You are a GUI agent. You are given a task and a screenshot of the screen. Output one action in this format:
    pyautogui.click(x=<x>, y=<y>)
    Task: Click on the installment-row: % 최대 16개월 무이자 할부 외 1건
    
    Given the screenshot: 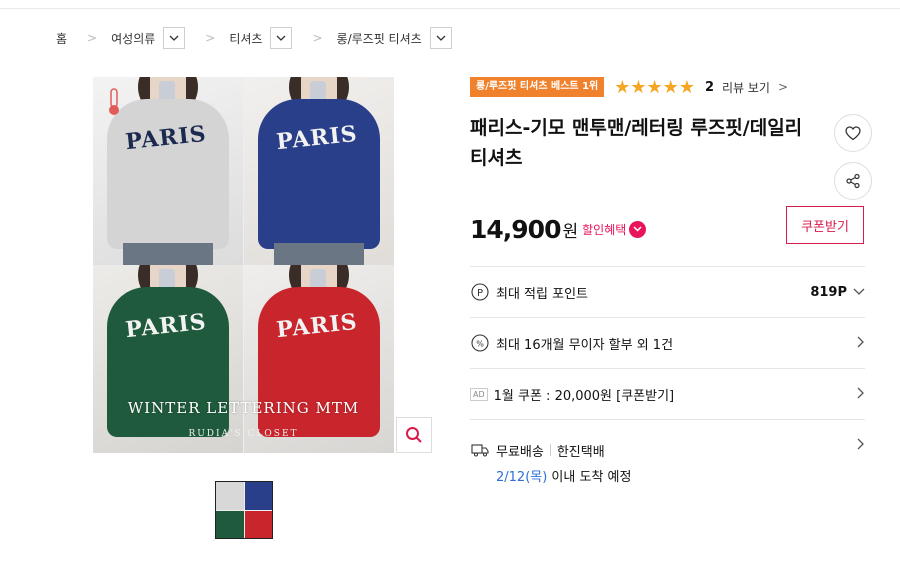 What is the action you would take?
    pyautogui.click(x=667, y=342)
    